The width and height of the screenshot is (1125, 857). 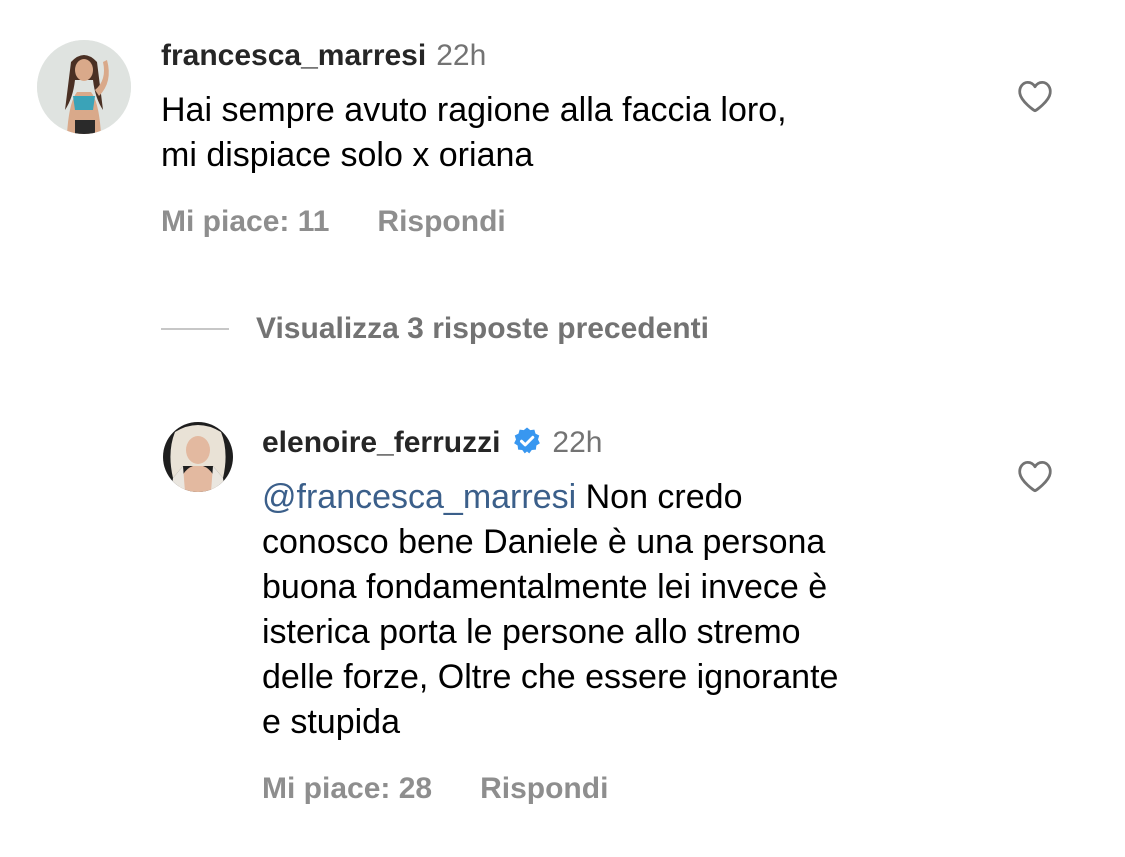 What do you see at coordinates (527, 440) in the screenshot?
I see `verified-badge-icon` at bounding box center [527, 440].